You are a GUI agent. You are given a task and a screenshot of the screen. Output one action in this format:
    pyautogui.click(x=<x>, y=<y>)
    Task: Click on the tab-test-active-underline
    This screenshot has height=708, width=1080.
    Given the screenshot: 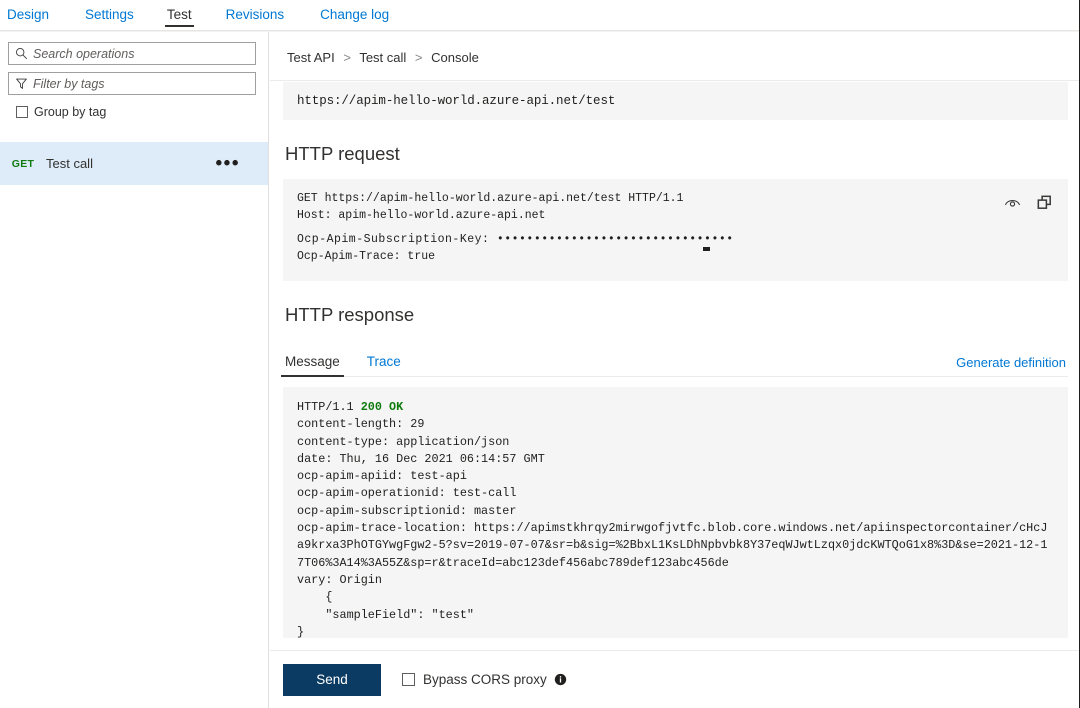 What is the action you would take?
    pyautogui.click(x=179, y=26)
    